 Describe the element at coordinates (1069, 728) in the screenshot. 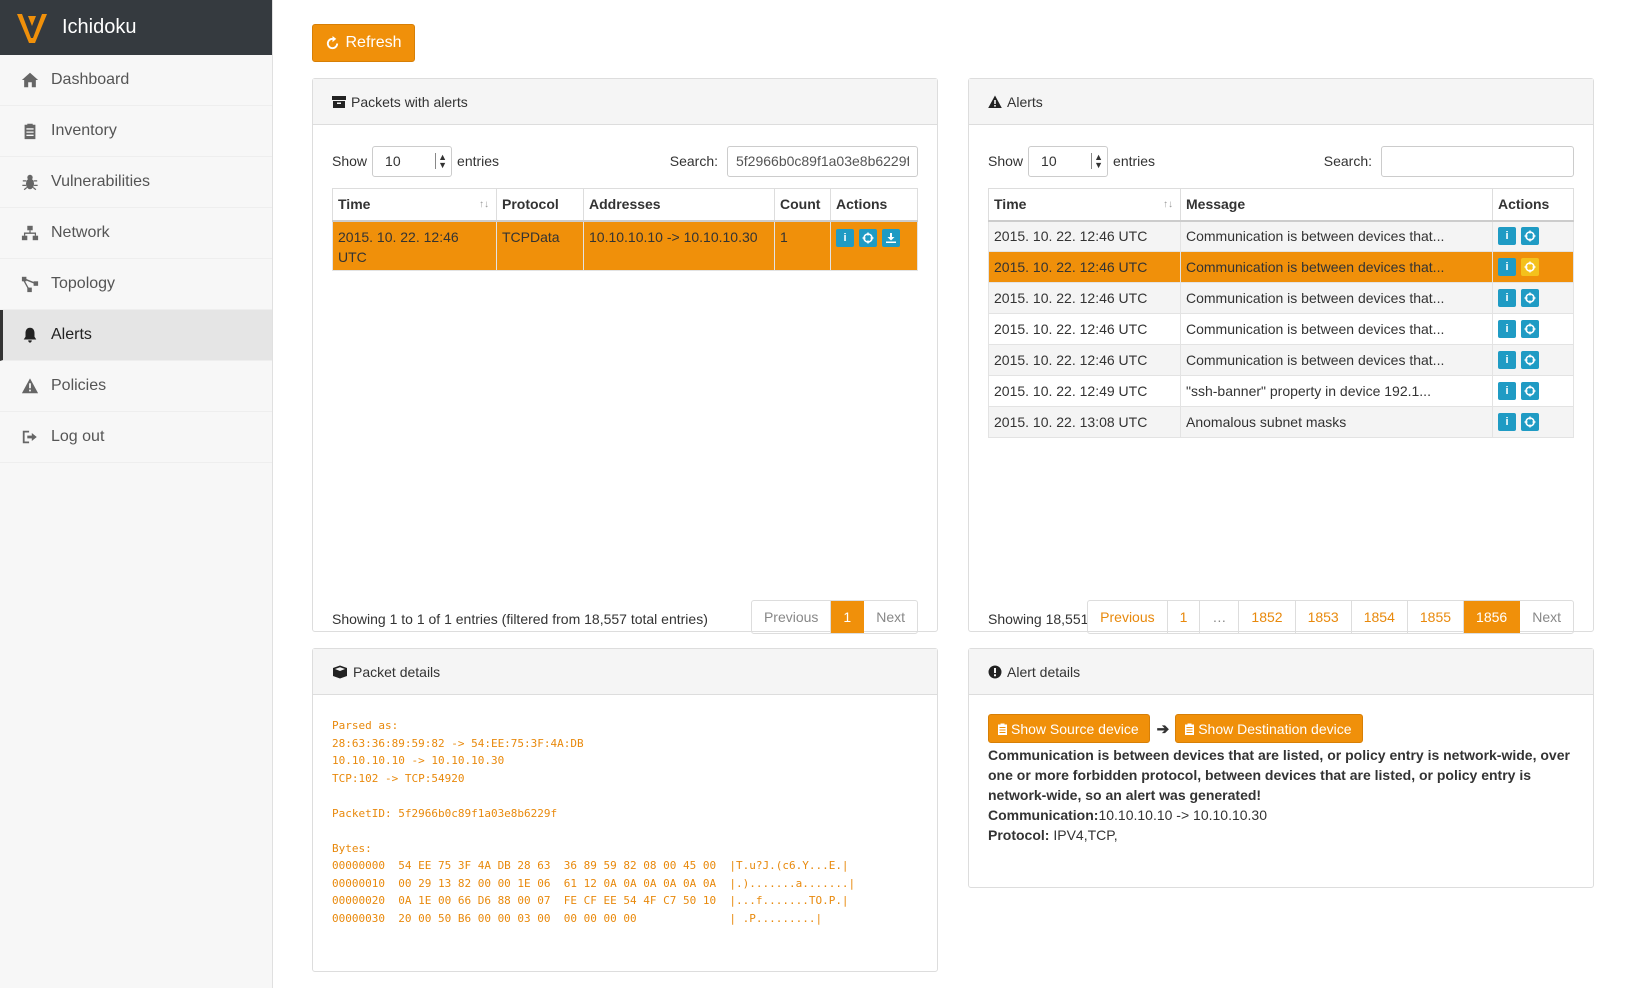

I see `show-source-device-button: Show Source device` at that location.